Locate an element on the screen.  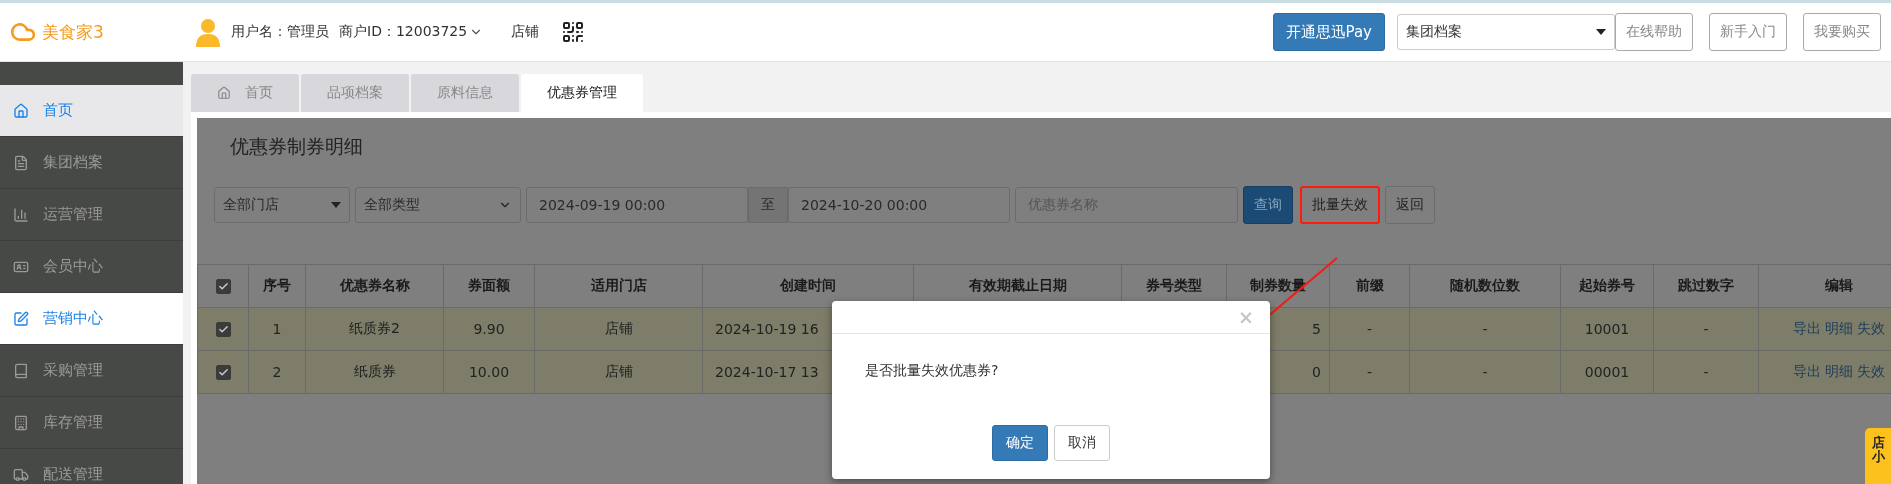
column-header: 跳过数字 is located at coordinates (1706, 286).